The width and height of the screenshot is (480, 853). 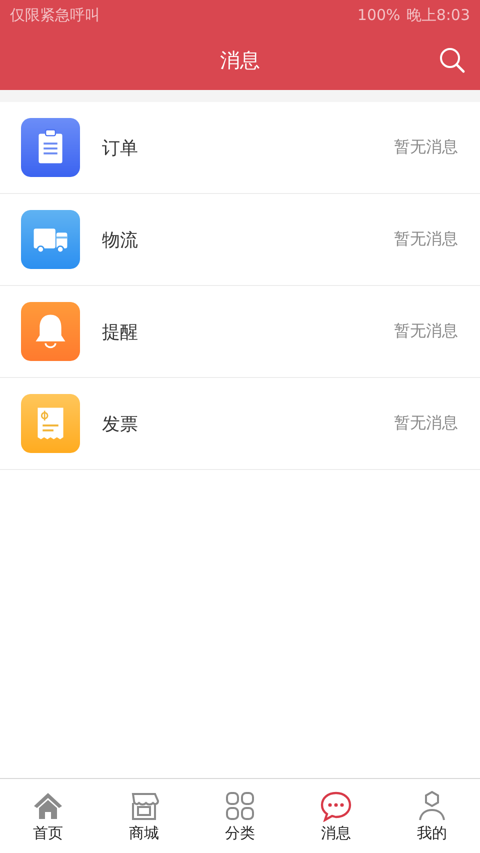 I want to click on message-category: 物流, so click(x=248, y=240).